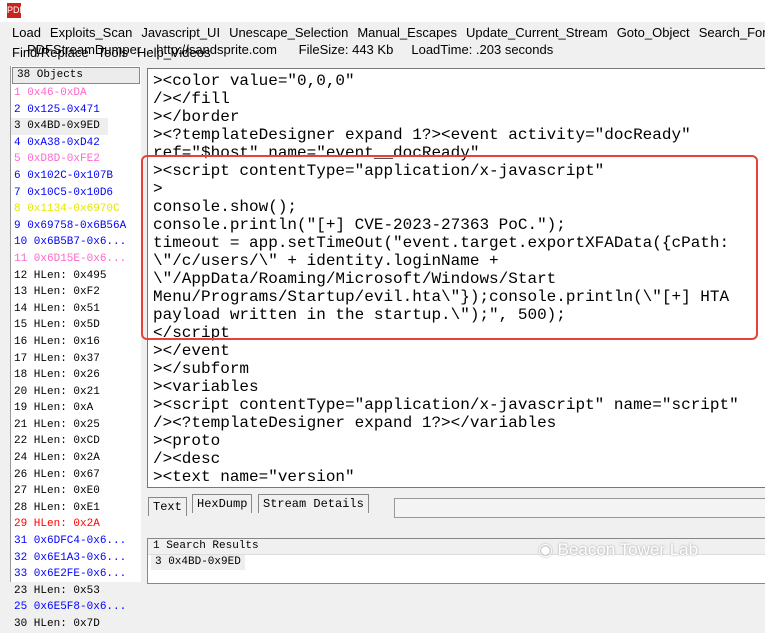 This screenshot has width=765, height=633. What do you see at coordinates (16, 10) in the screenshot?
I see `pdf-app-icon: PDF` at bounding box center [16, 10].